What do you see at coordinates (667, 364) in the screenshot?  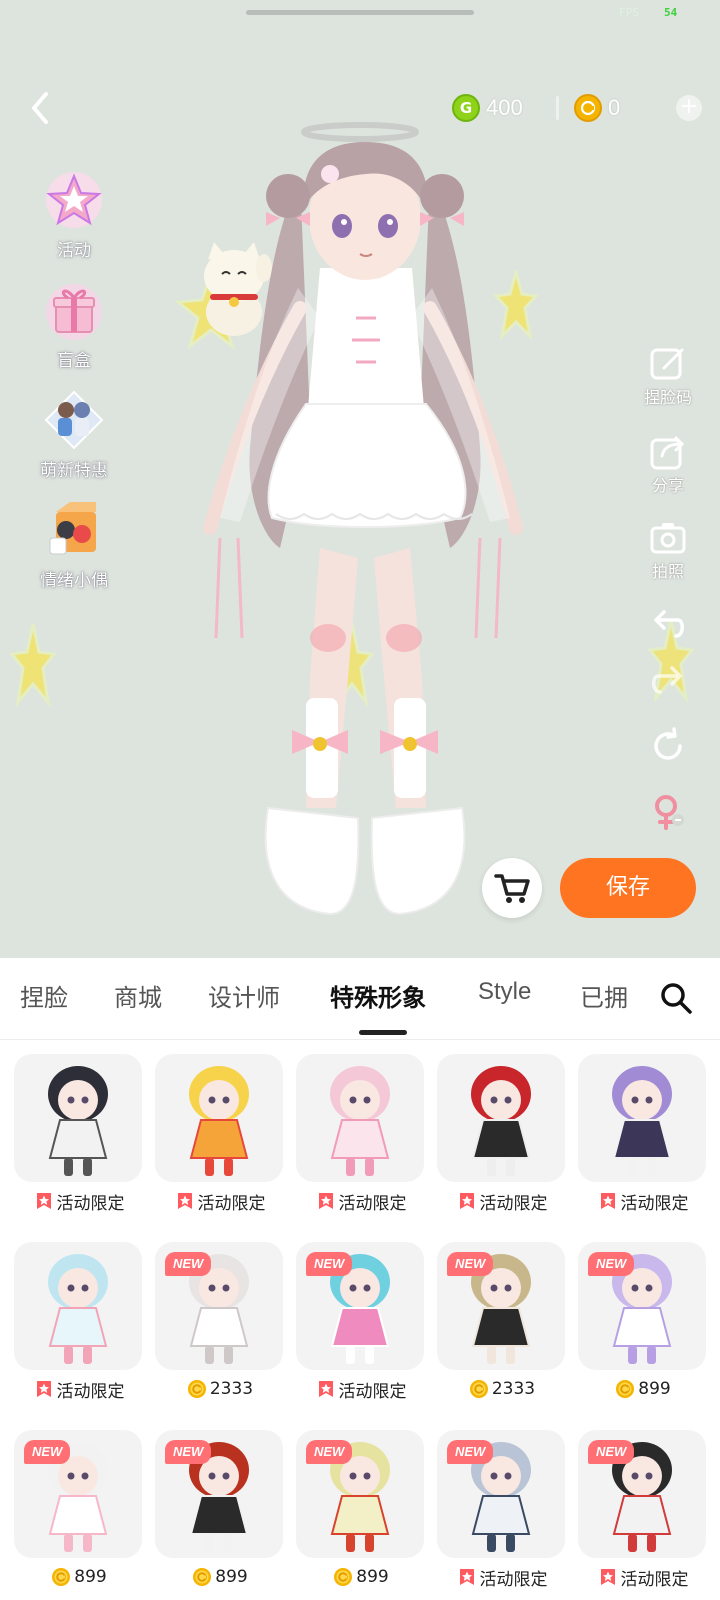 I see `face-code-icon` at bounding box center [667, 364].